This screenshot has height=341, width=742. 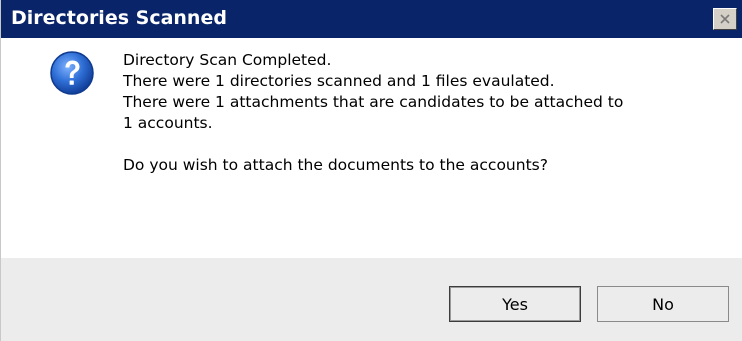 I want to click on yes-button: Yes, so click(x=515, y=304).